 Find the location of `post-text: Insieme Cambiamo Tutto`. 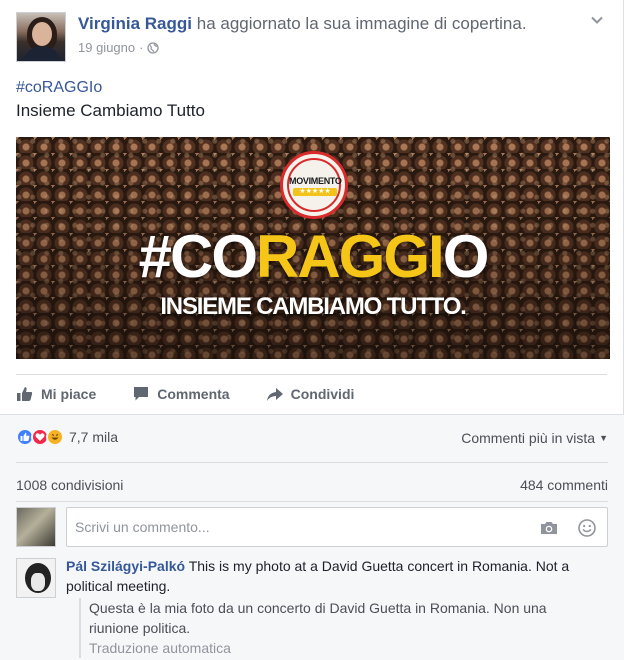

post-text: Insieme Cambiamo Tutto is located at coordinates (110, 110).